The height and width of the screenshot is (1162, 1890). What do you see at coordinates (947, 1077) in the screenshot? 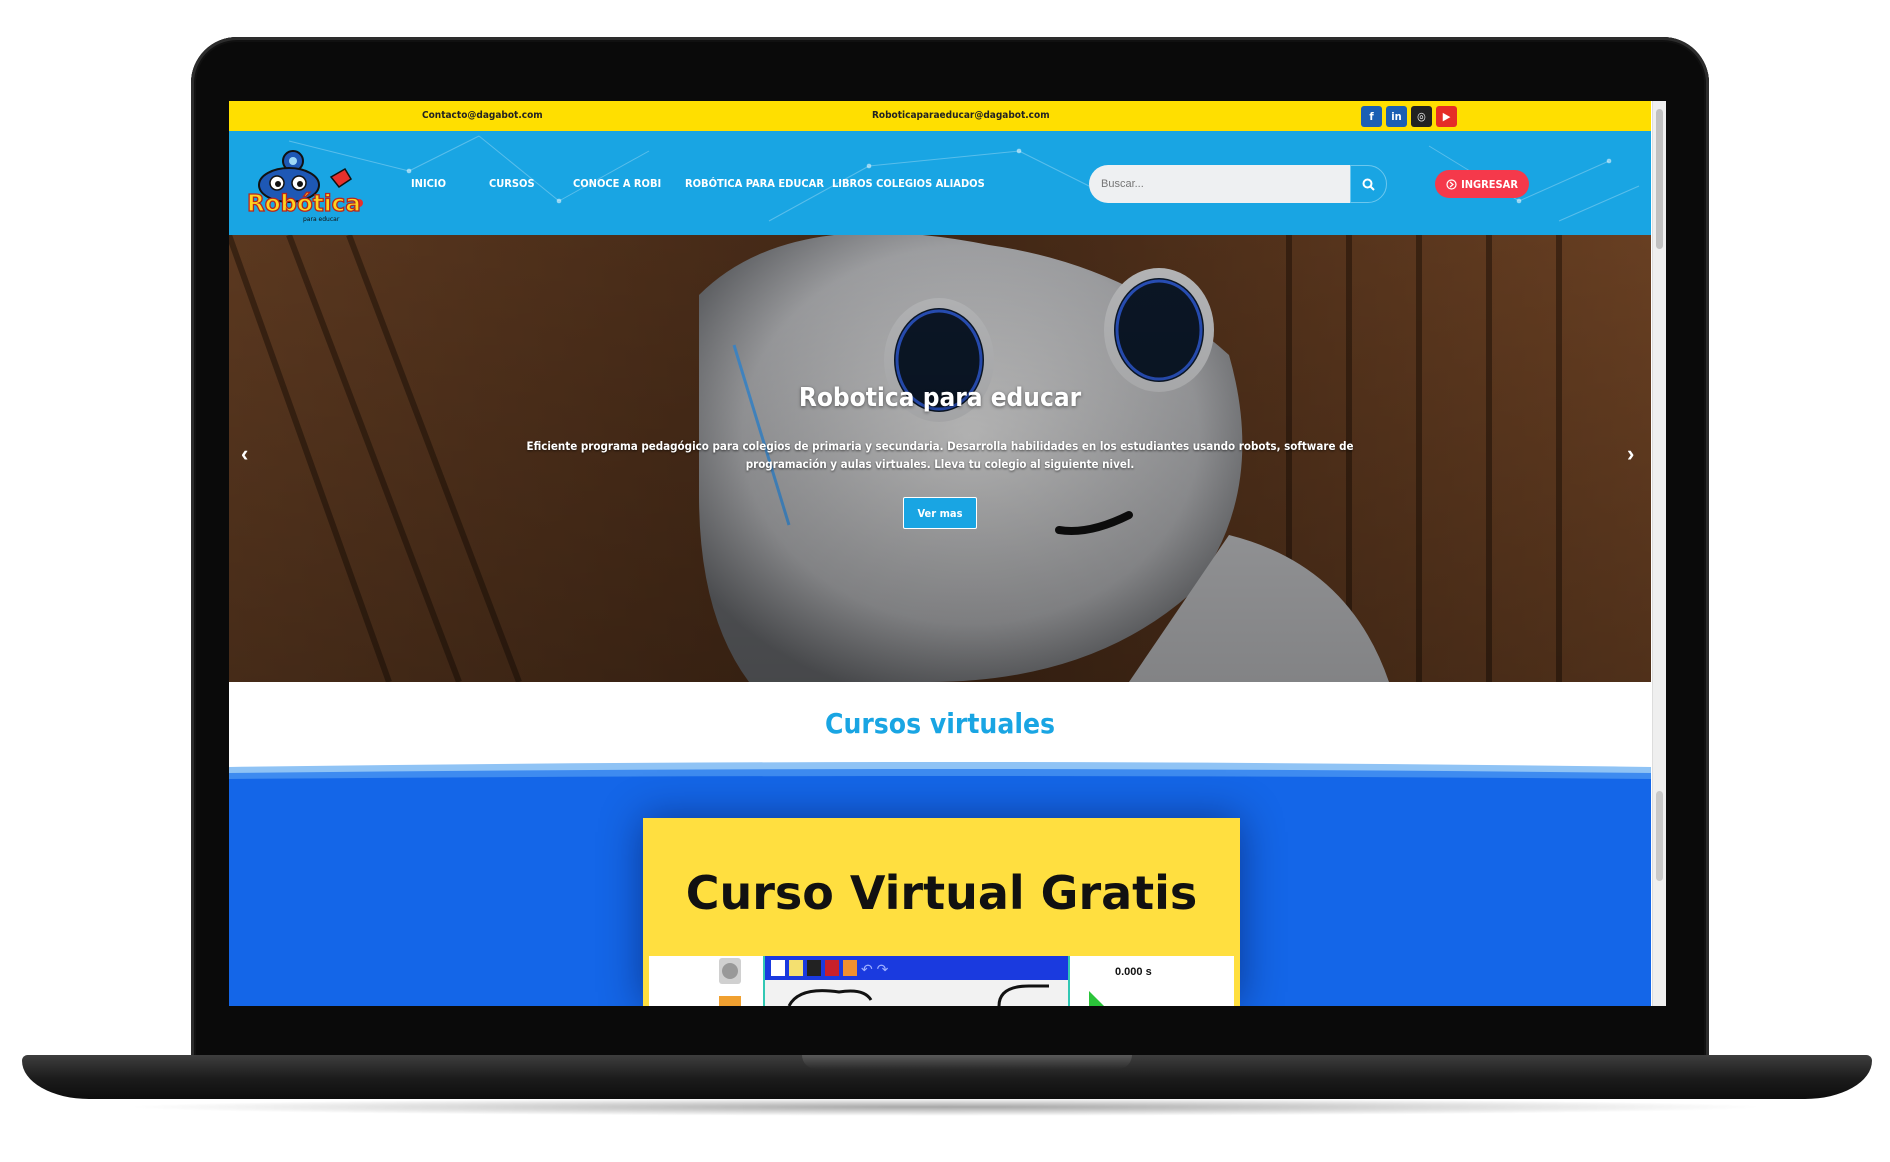
I see `laptop-base` at bounding box center [947, 1077].